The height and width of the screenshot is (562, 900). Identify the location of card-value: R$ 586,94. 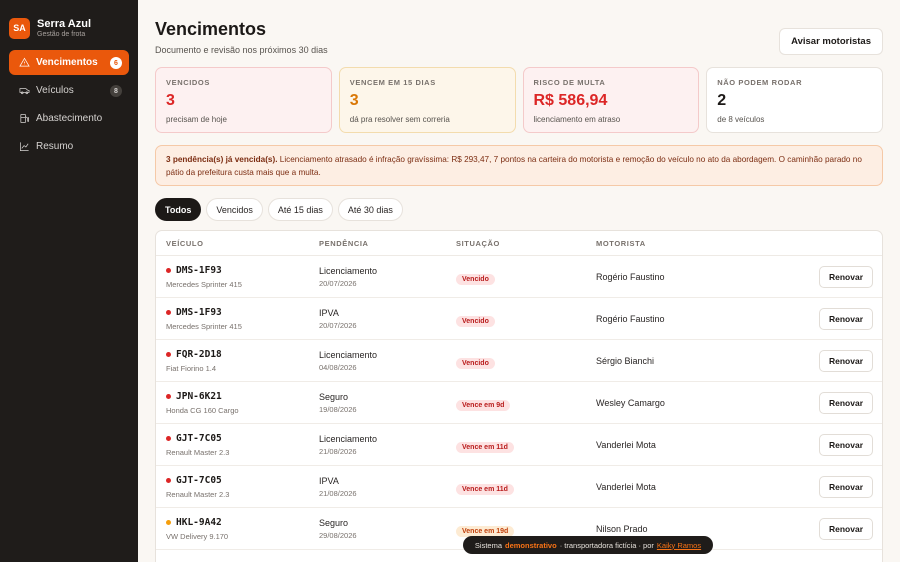
(570, 100).